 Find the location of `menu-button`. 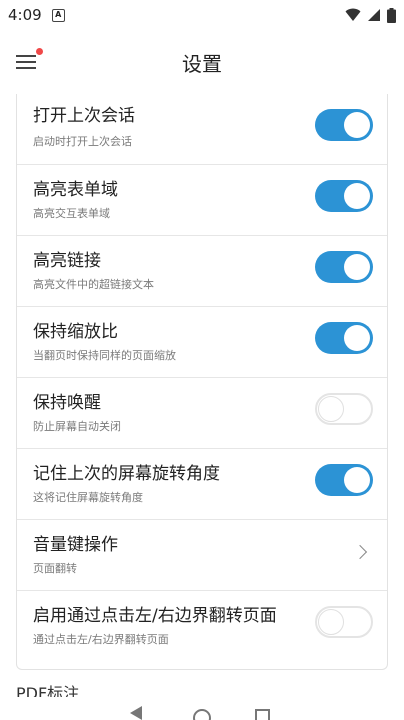

menu-button is located at coordinates (28, 61).